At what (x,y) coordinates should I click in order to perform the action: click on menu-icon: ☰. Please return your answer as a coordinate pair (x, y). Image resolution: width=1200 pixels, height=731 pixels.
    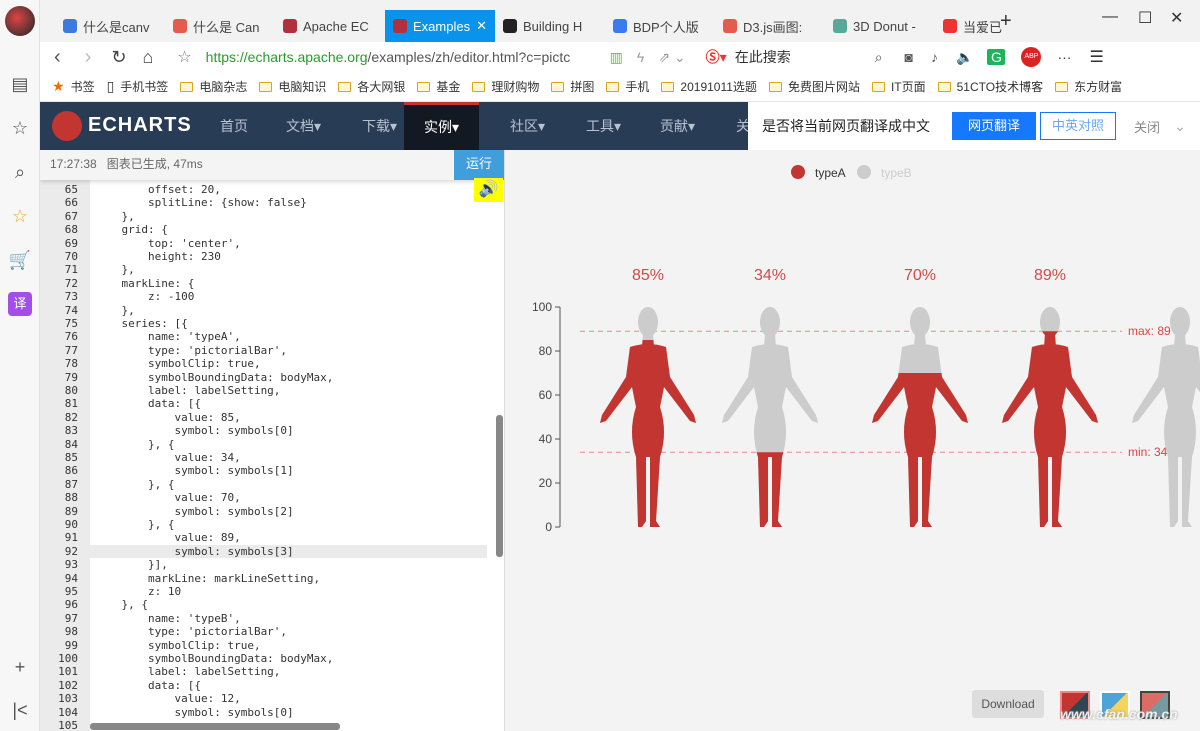
    Looking at the image, I should click on (1096, 57).